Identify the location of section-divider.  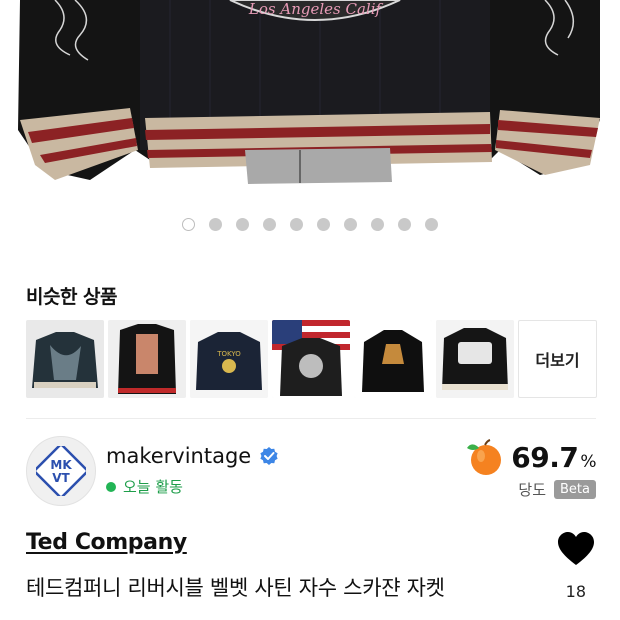
(311, 418).